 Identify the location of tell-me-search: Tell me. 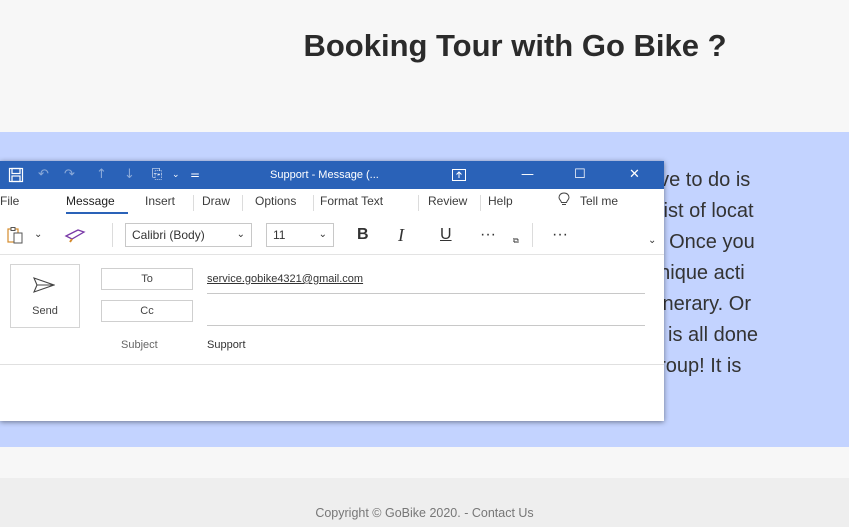
(599, 201).